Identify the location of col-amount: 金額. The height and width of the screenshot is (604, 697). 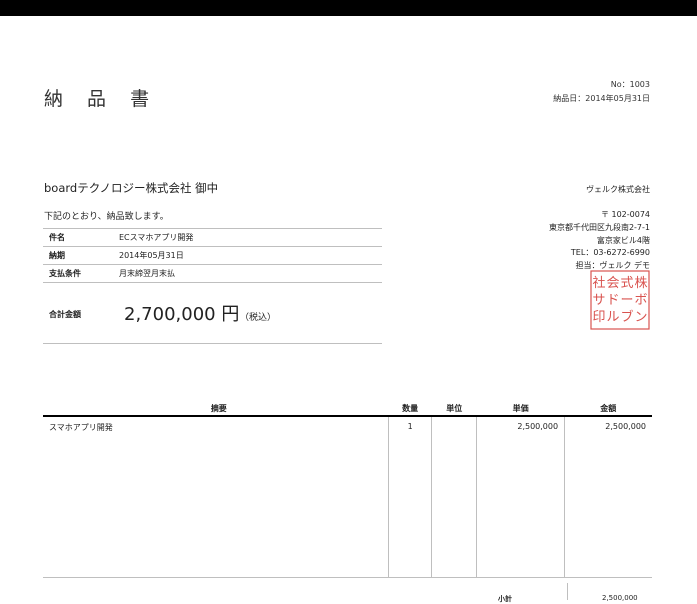
(608, 409).